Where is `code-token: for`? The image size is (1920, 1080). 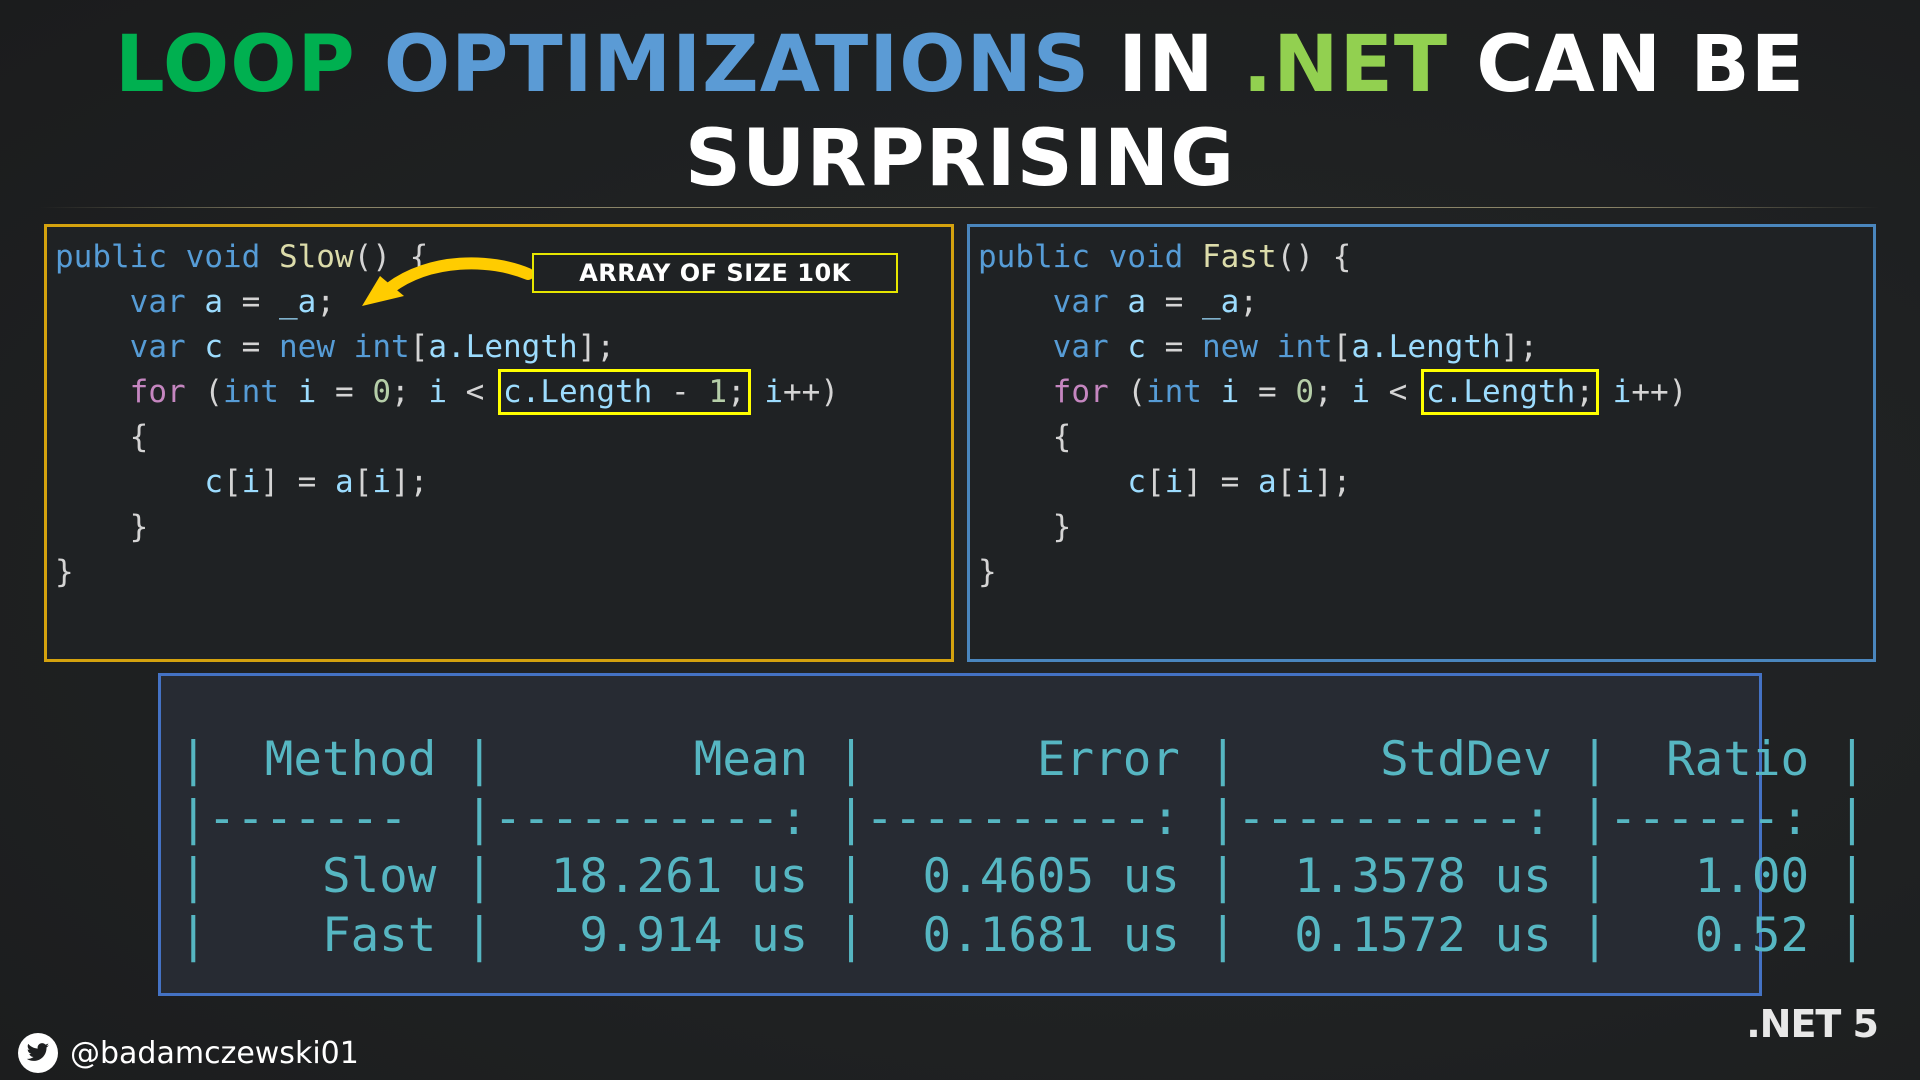
code-token: for is located at coordinates (157, 392).